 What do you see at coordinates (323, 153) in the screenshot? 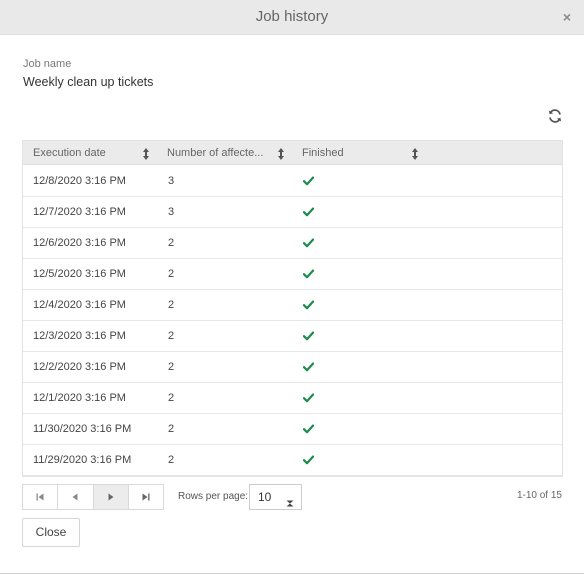
I see `column-header-finished: Finished` at bounding box center [323, 153].